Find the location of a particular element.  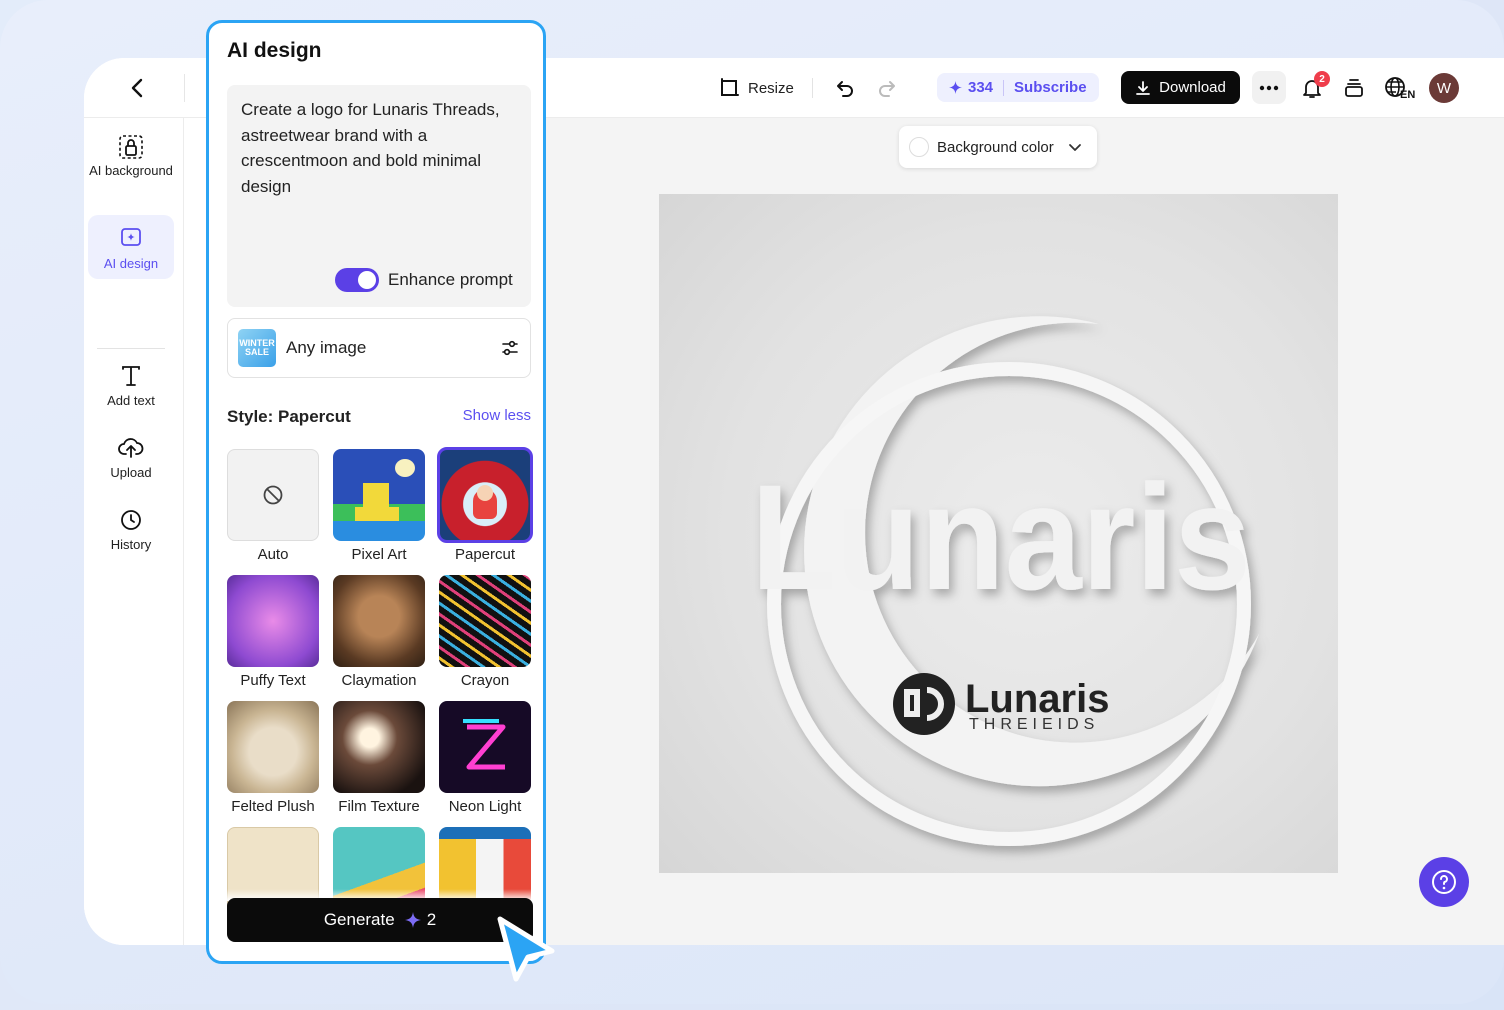

redo-button is located at coordinates (887, 88).